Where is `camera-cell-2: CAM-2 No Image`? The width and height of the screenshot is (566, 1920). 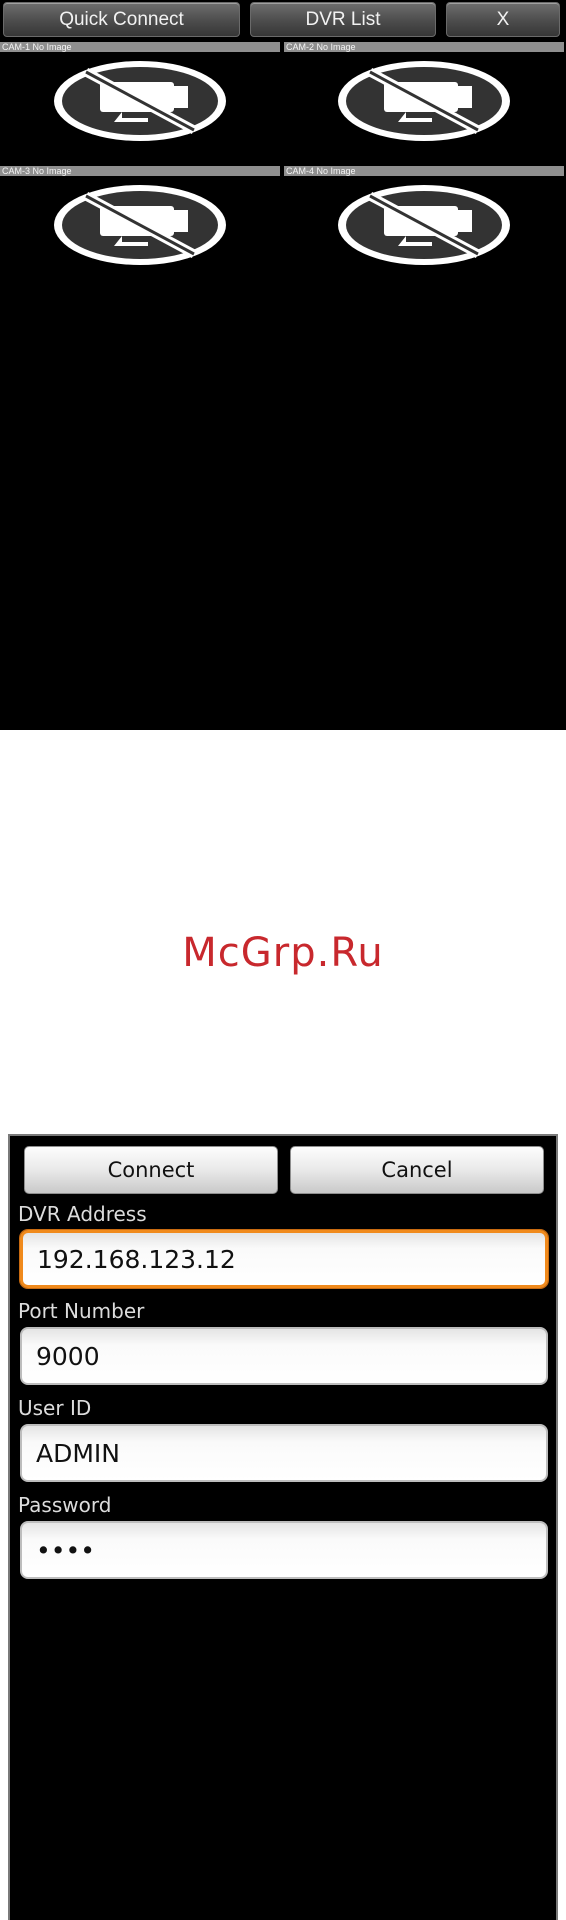 camera-cell-2: CAM-2 No Image is located at coordinates (424, 102).